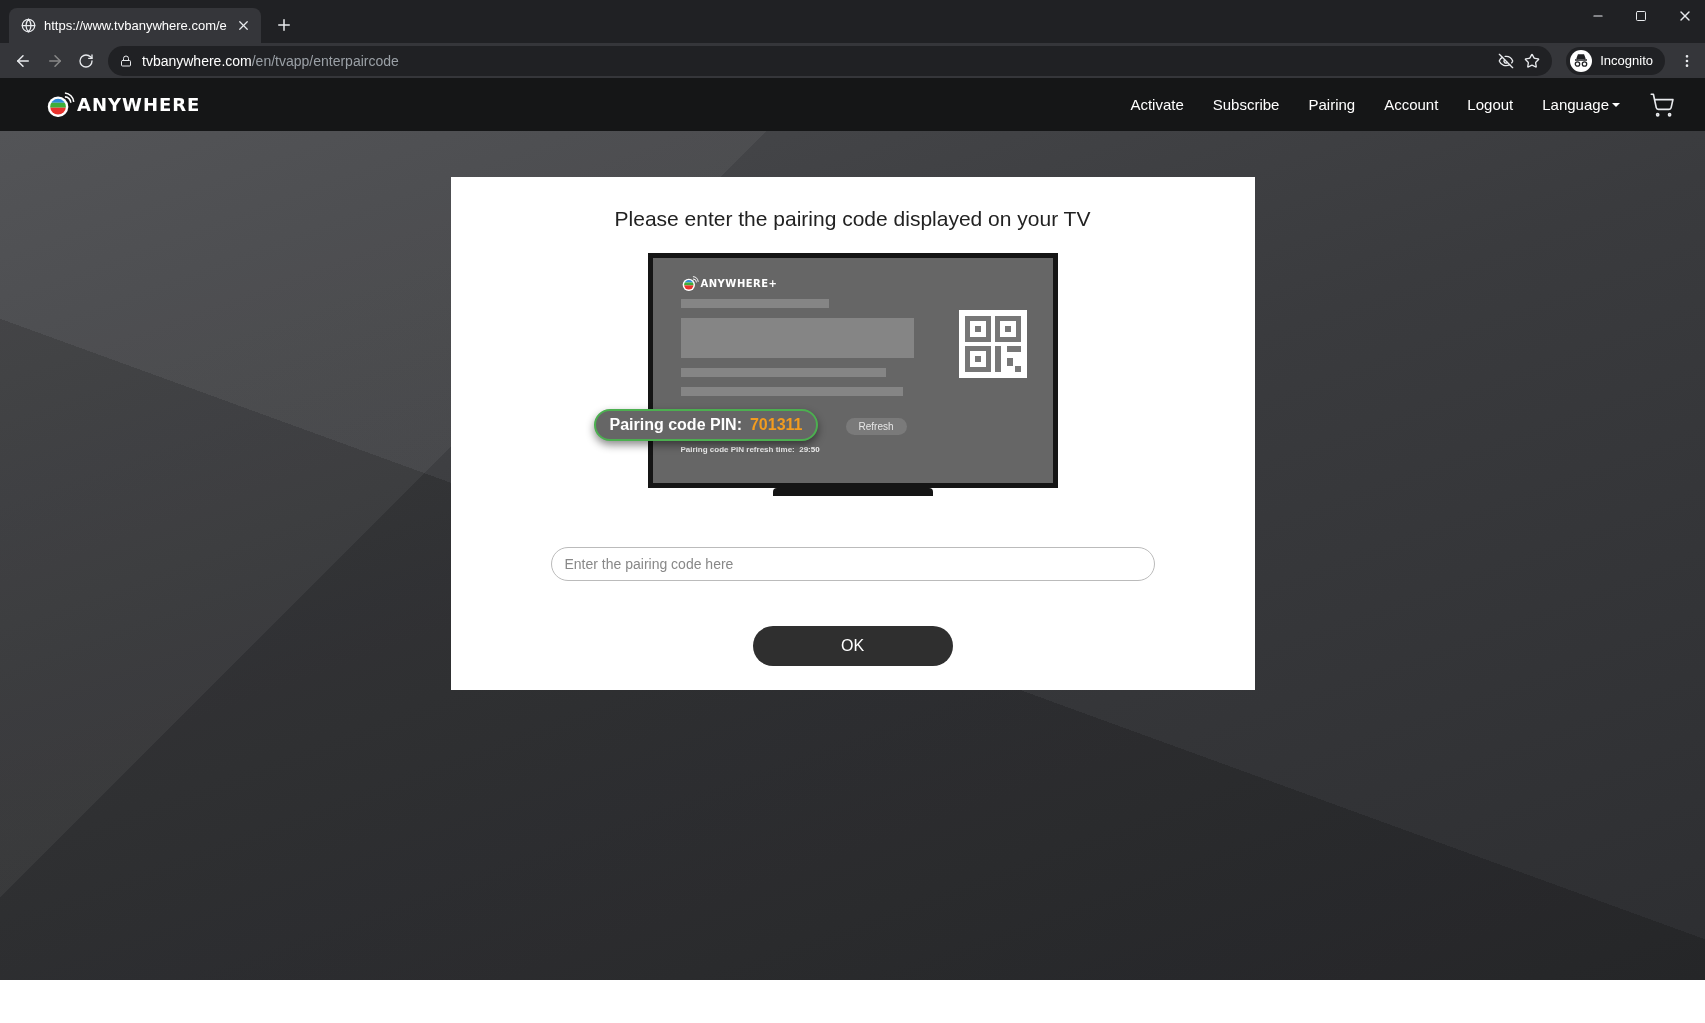  Describe the element at coordinates (1581, 60) in the screenshot. I see `incognito-icon` at that location.